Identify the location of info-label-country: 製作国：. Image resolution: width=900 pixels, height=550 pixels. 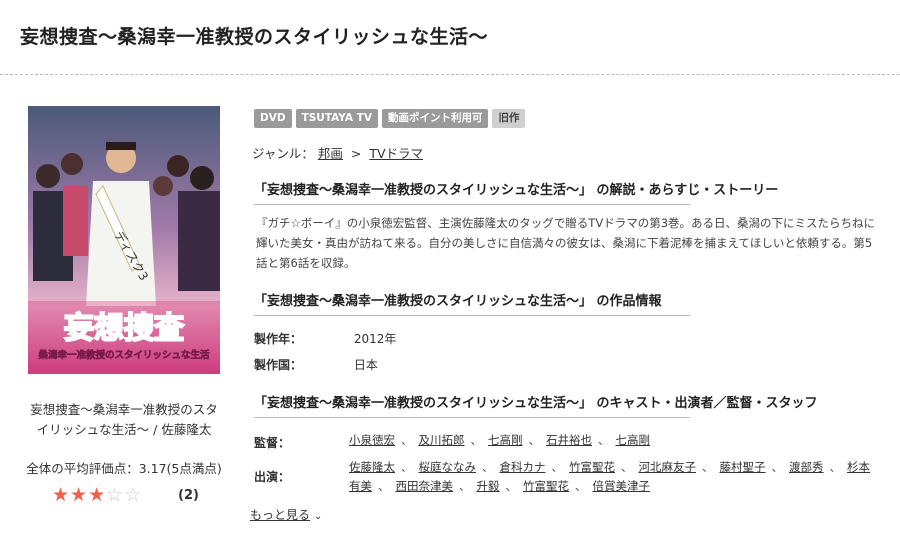
(278, 365).